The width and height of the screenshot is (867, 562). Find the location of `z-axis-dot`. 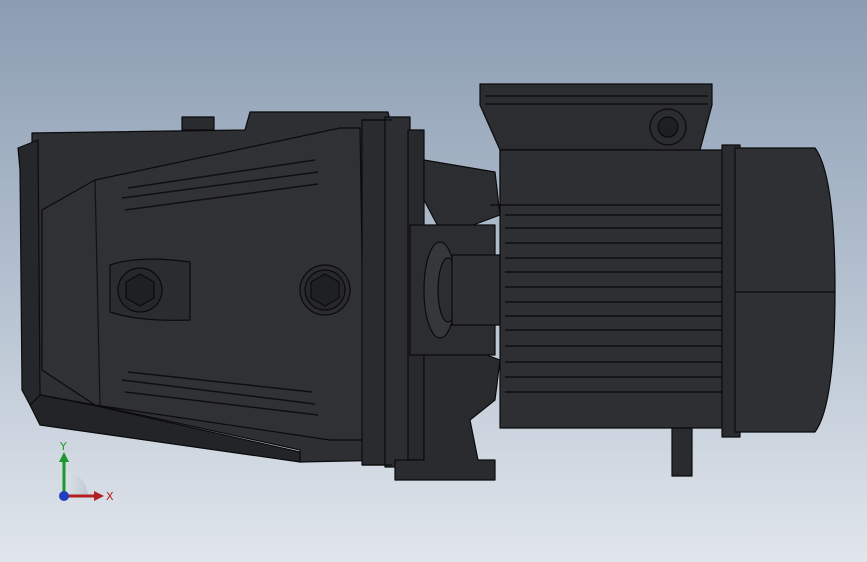

z-axis-dot is located at coordinates (64, 496).